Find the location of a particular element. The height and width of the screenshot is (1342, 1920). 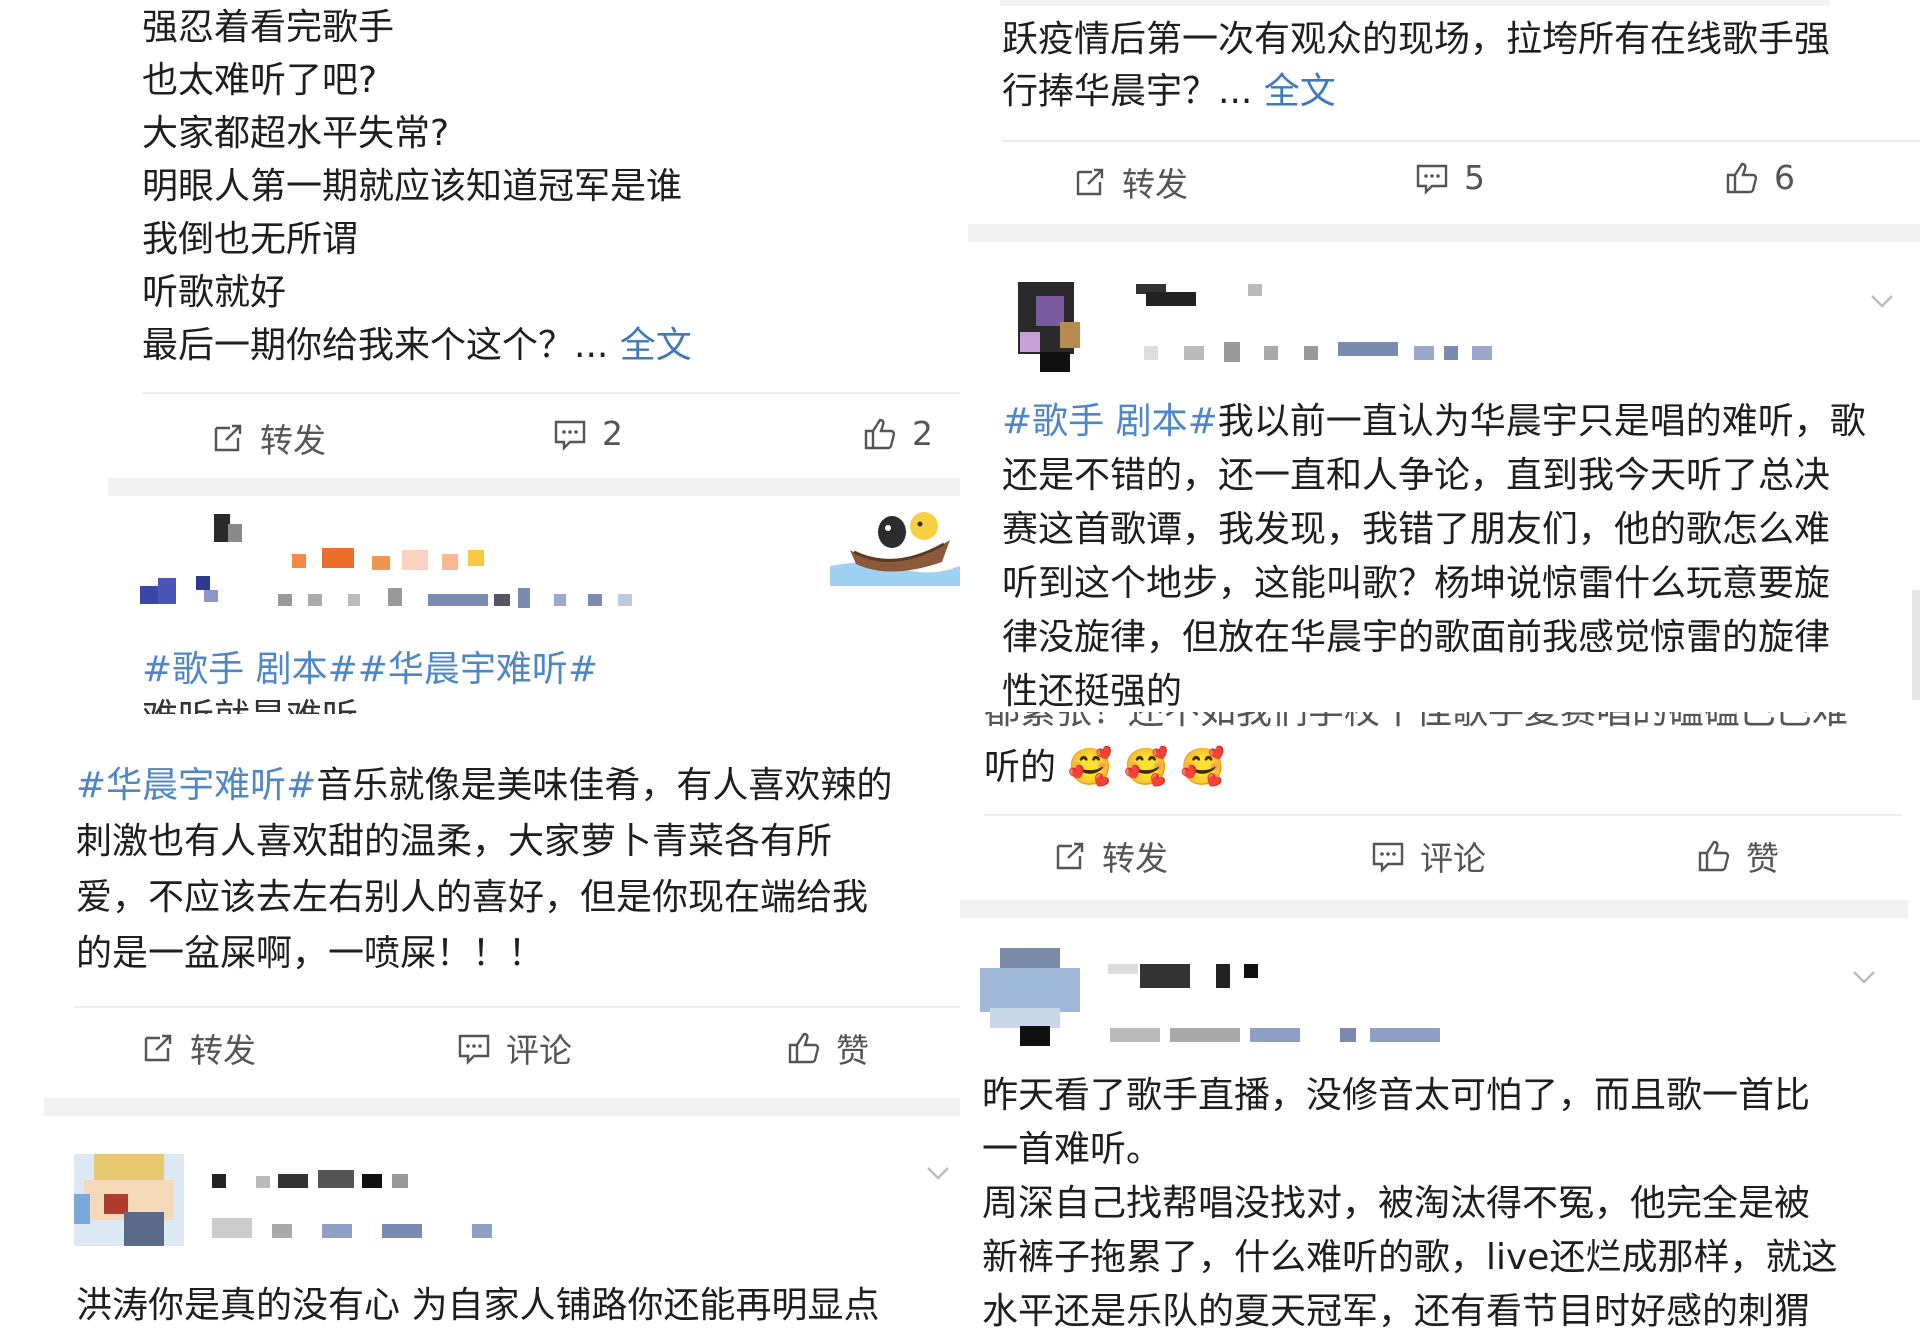

topic-tag: #歌手 剧本# is located at coordinates (1110, 421).